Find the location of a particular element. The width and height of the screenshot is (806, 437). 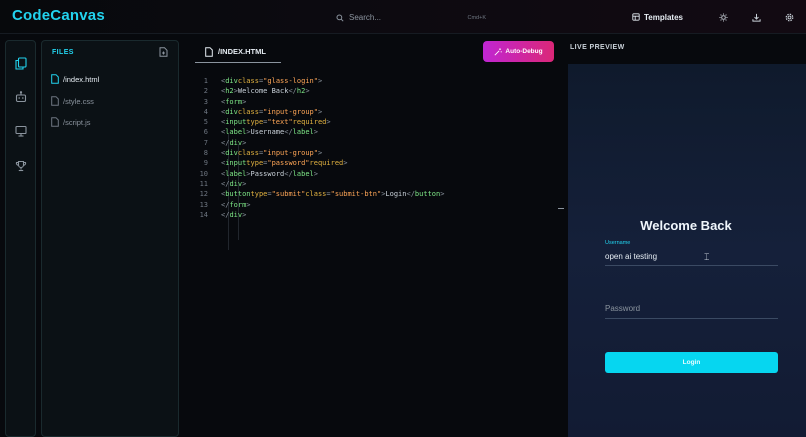

theme-toggle-button is located at coordinates (723, 17).